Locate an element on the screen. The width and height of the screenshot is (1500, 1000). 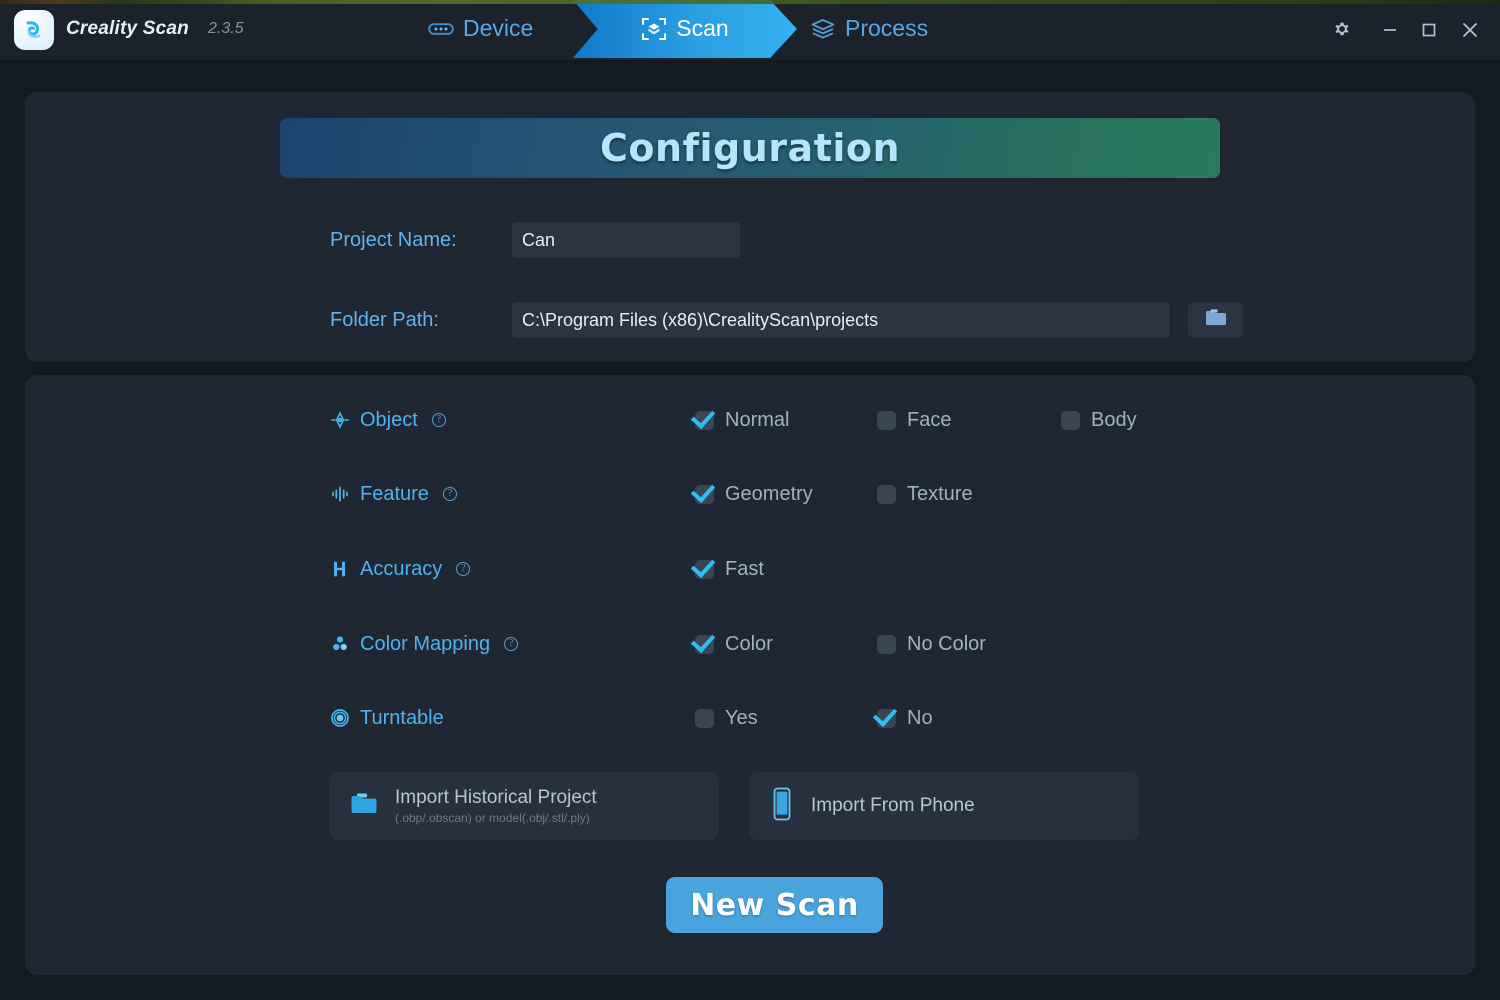
option-row-object: Object ? Normal Face Body is located at coordinates (750, 420).